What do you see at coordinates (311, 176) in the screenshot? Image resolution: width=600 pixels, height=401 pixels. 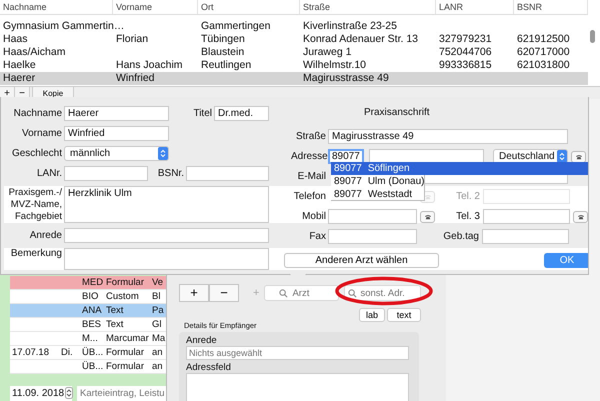 I see `field-label: E-Mail` at bounding box center [311, 176].